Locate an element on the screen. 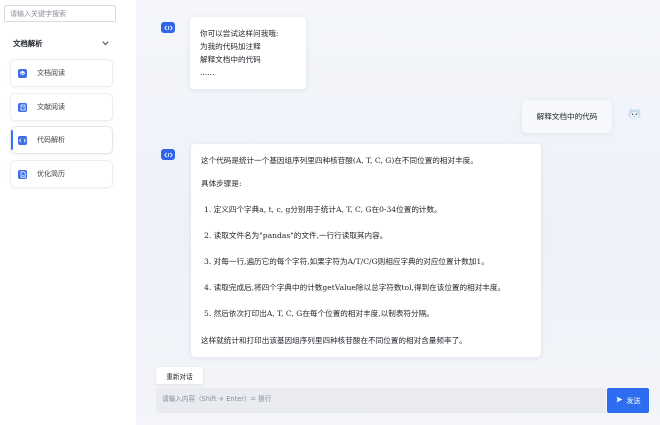 The width and height of the screenshot is (660, 425). answer-steps-heading: 具体步骤是: is located at coordinates (221, 183).